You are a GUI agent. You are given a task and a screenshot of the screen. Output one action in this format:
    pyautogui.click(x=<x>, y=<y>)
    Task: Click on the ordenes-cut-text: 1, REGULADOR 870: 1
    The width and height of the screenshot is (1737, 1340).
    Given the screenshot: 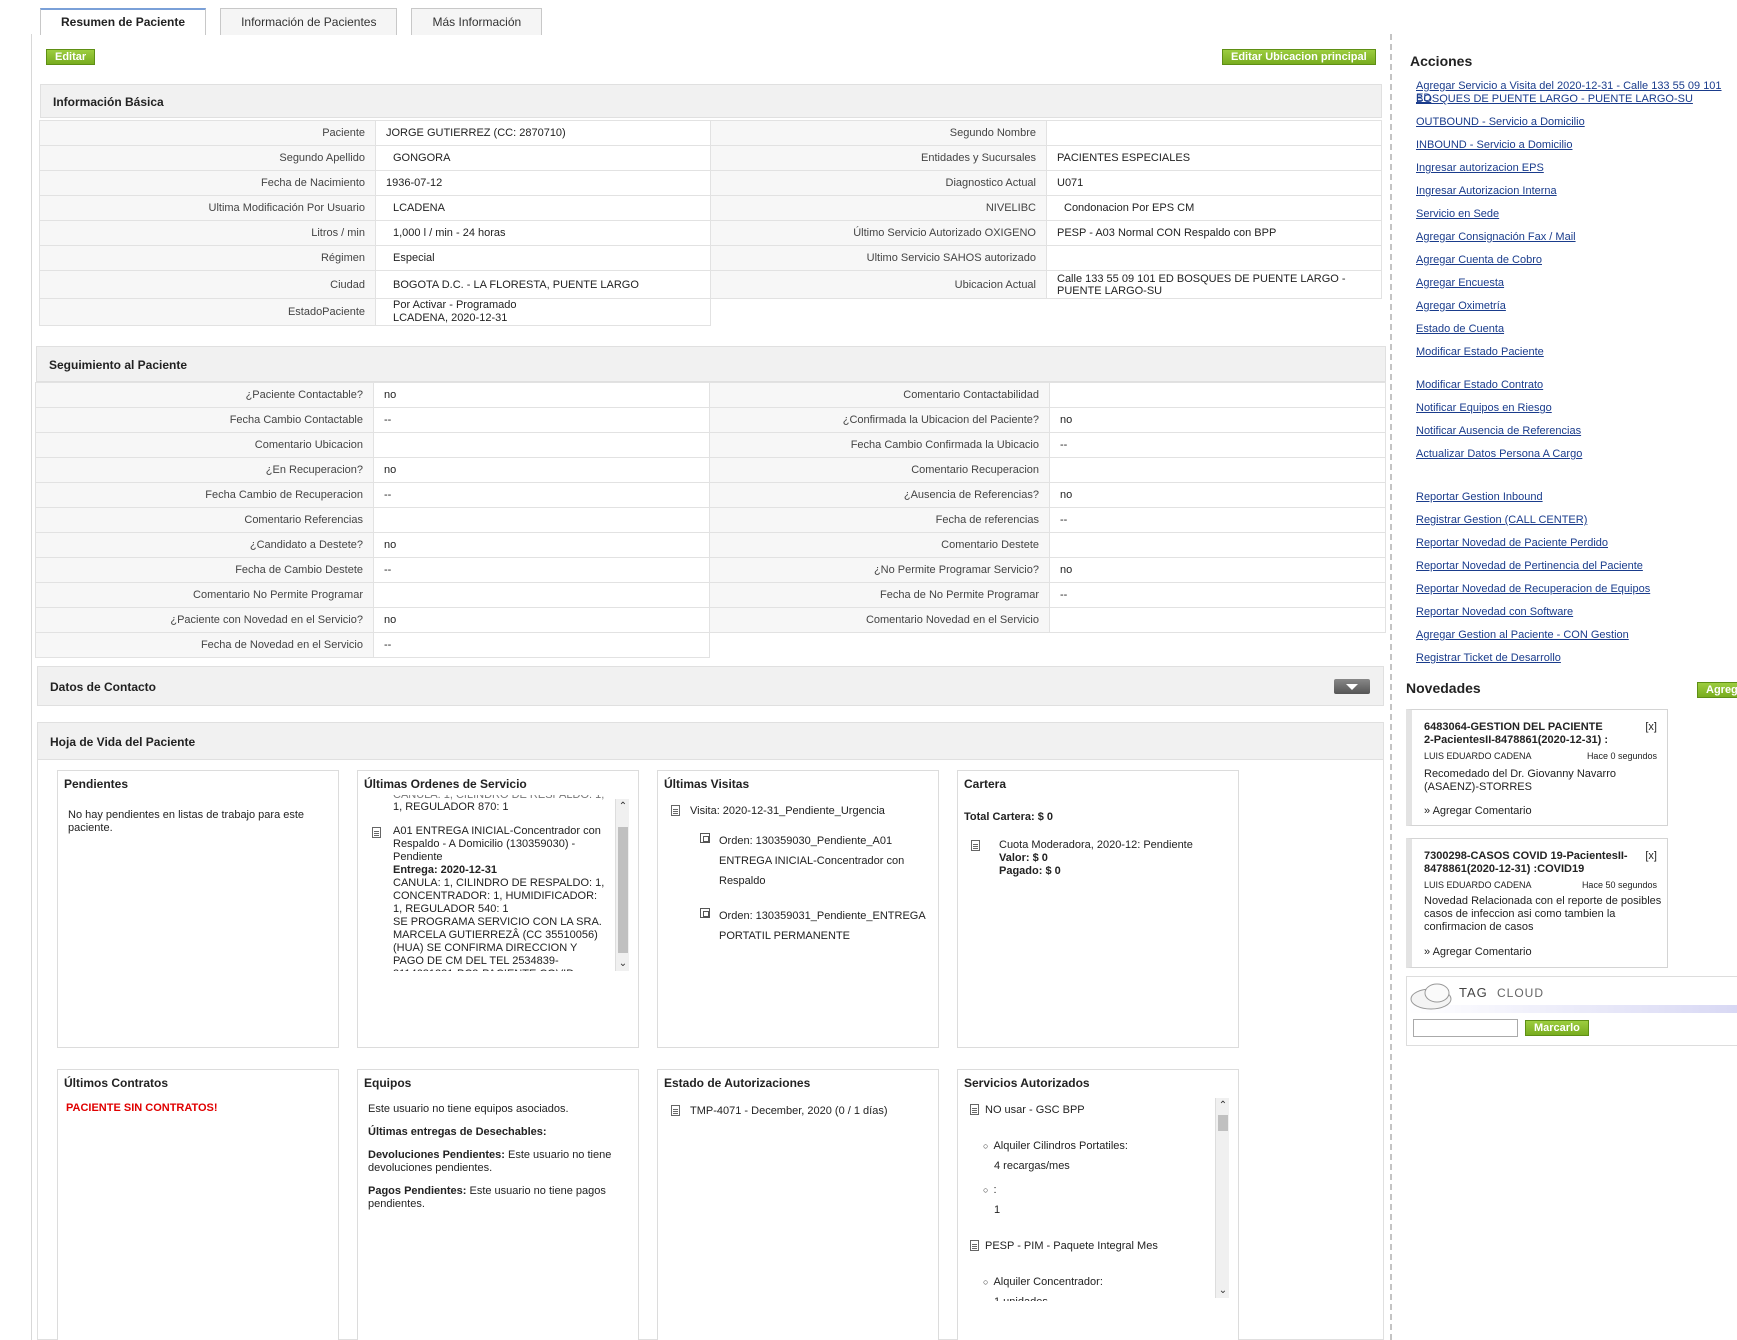 What is the action you would take?
    pyautogui.click(x=451, y=807)
    